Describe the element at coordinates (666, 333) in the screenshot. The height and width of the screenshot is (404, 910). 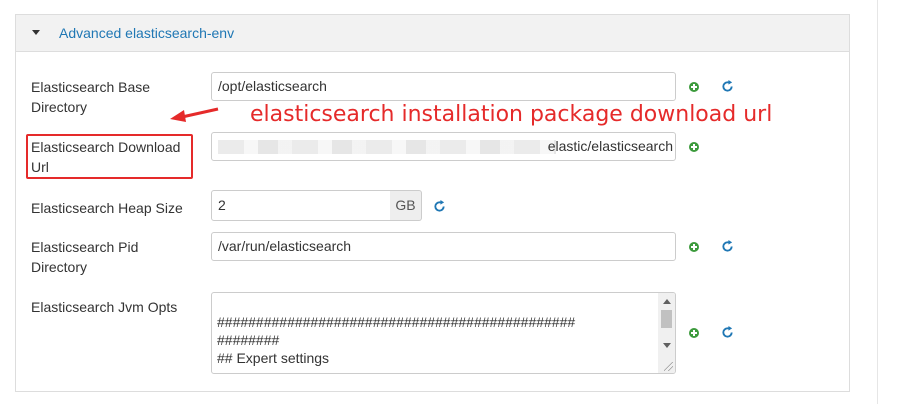
I see `textarea-scrollbar` at that location.